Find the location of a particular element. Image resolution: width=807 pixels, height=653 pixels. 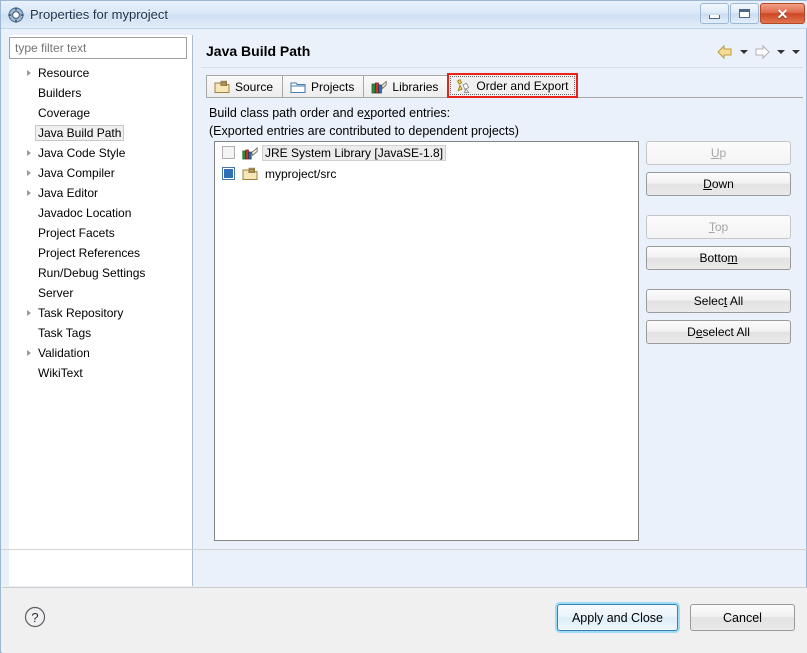

list-item-label: myproject/src is located at coordinates (301, 173).